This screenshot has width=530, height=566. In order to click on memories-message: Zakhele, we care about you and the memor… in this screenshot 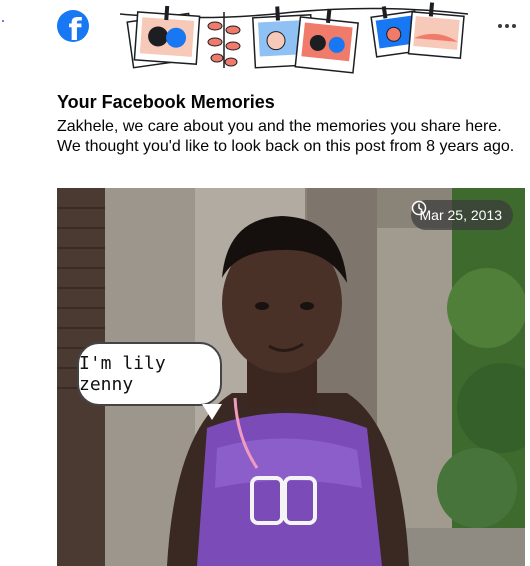, I will do `click(286, 136)`.